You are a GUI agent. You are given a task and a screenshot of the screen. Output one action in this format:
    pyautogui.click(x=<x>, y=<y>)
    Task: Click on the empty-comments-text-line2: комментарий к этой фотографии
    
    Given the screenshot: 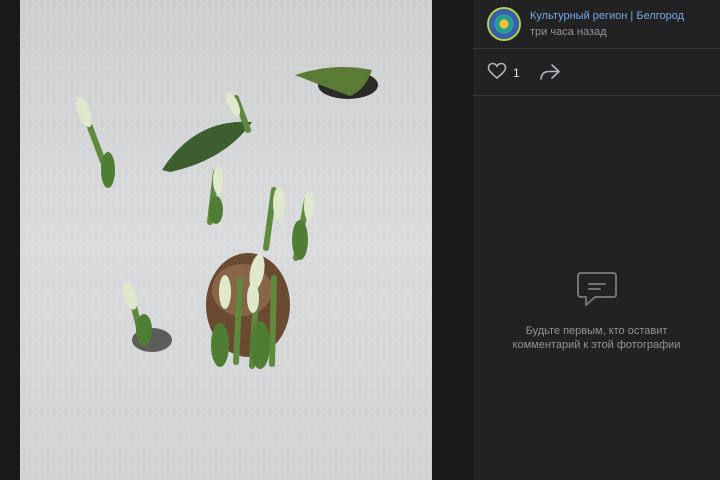 What is the action you would take?
    pyautogui.click(x=596, y=345)
    